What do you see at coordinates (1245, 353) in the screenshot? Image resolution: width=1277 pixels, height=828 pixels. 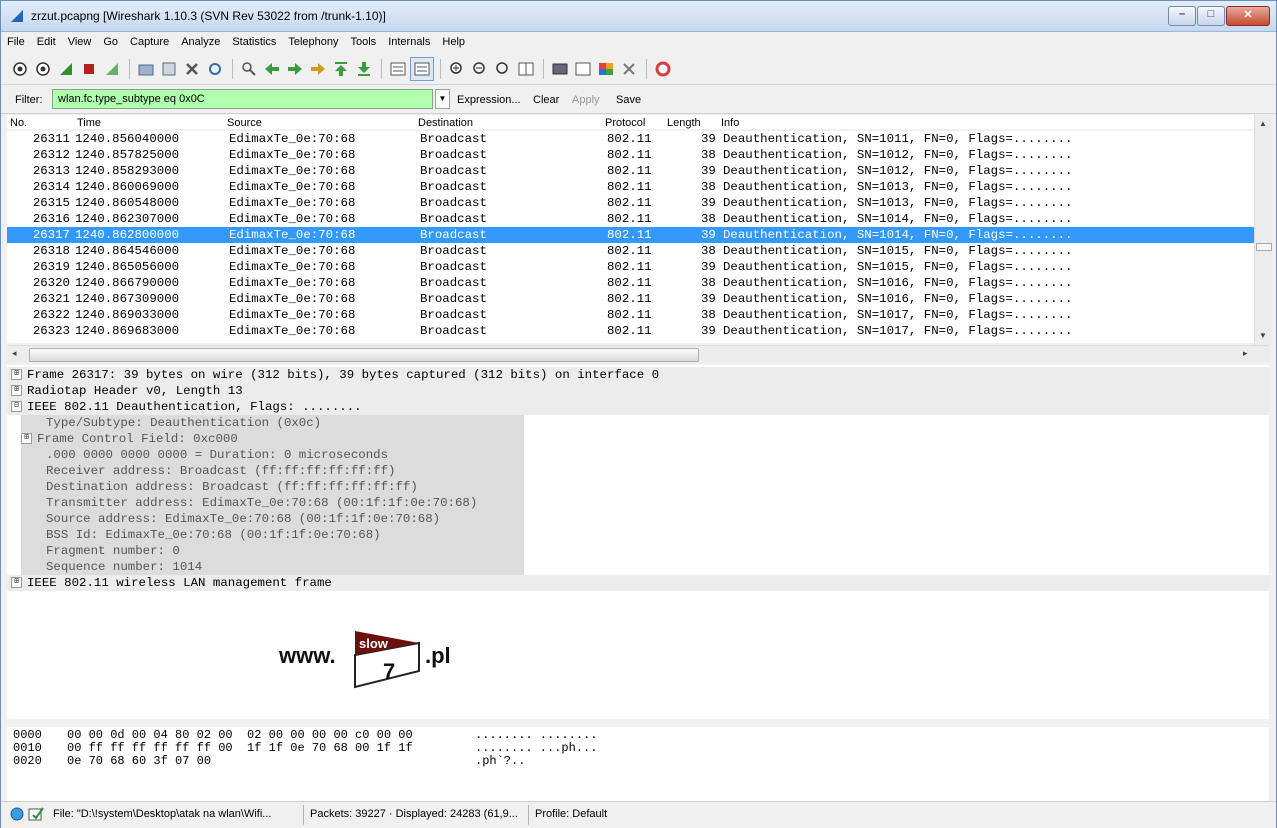 I see `scroll-right-icon: ▸` at bounding box center [1245, 353].